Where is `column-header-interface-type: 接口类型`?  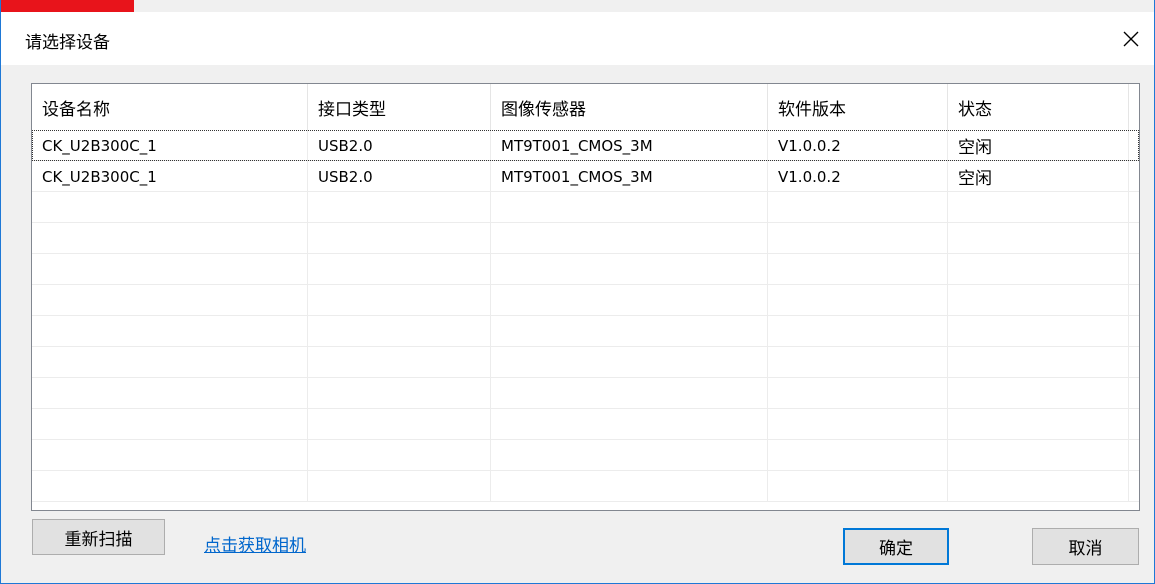 column-header-interface-type: 接口类型 is located at coordinates (399, 107).